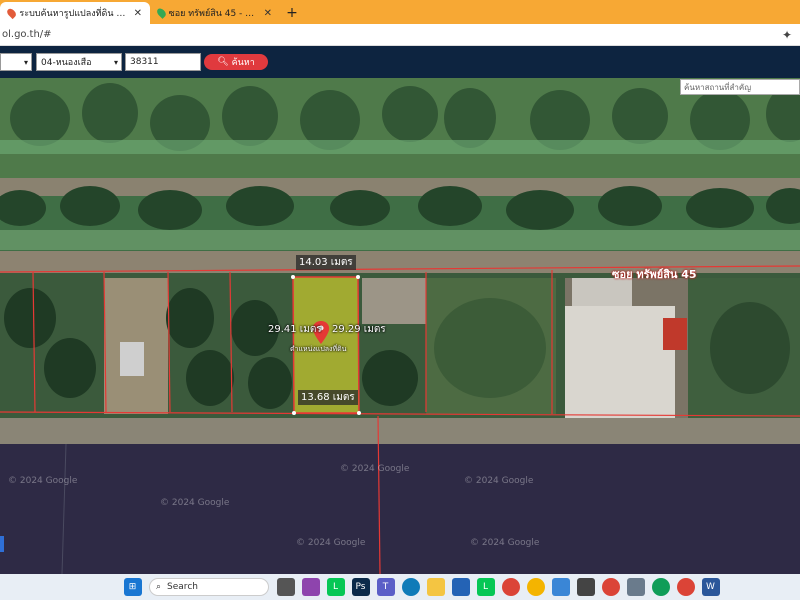 This screenshot has height=600, width=800. I want to click on copilot-icon, so click(310, 587).